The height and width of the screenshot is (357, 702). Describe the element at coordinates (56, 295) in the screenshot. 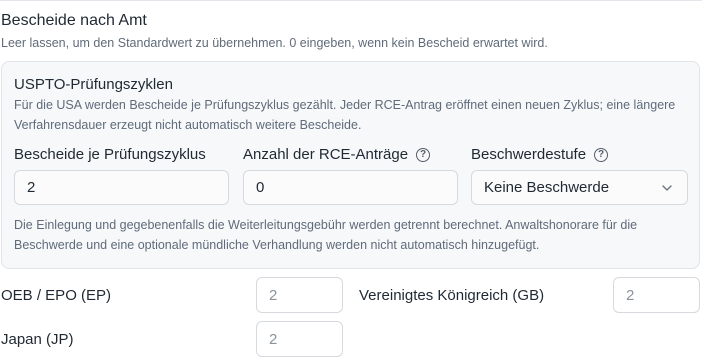

I see `office-label-ep: OEB / EPO (EP)` at that location.